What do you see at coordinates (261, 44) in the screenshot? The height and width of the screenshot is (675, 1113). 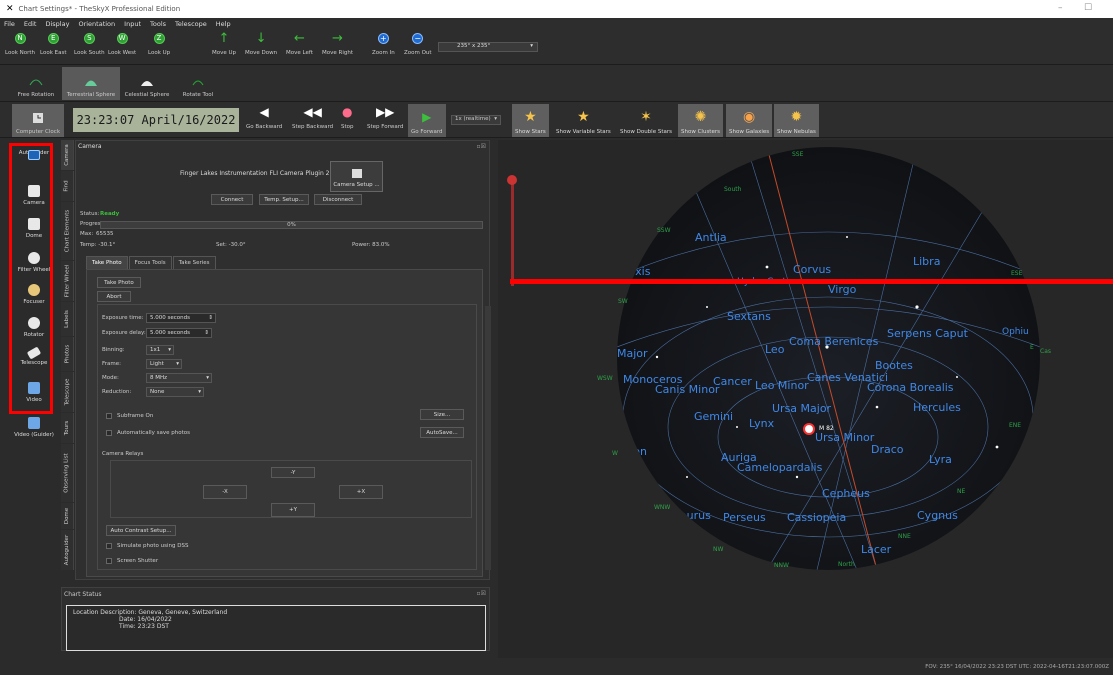 I see `move-down-button: ↓ Move Down` at bounding box center [261, 44].